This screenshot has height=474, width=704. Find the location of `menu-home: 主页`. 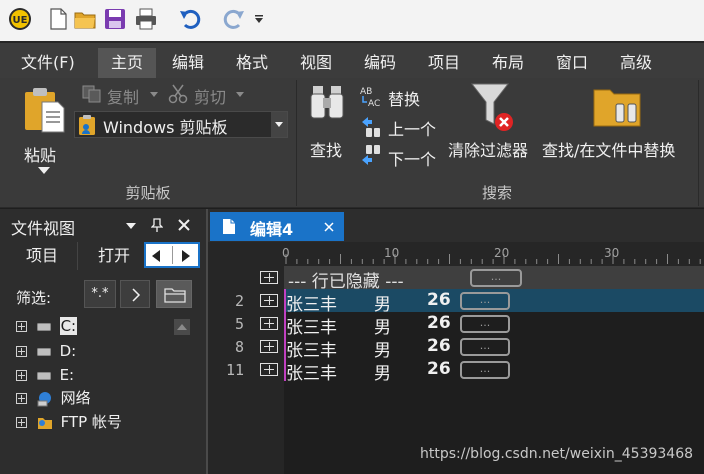

menu-home: 主页 is located at coordinates (127, 63).